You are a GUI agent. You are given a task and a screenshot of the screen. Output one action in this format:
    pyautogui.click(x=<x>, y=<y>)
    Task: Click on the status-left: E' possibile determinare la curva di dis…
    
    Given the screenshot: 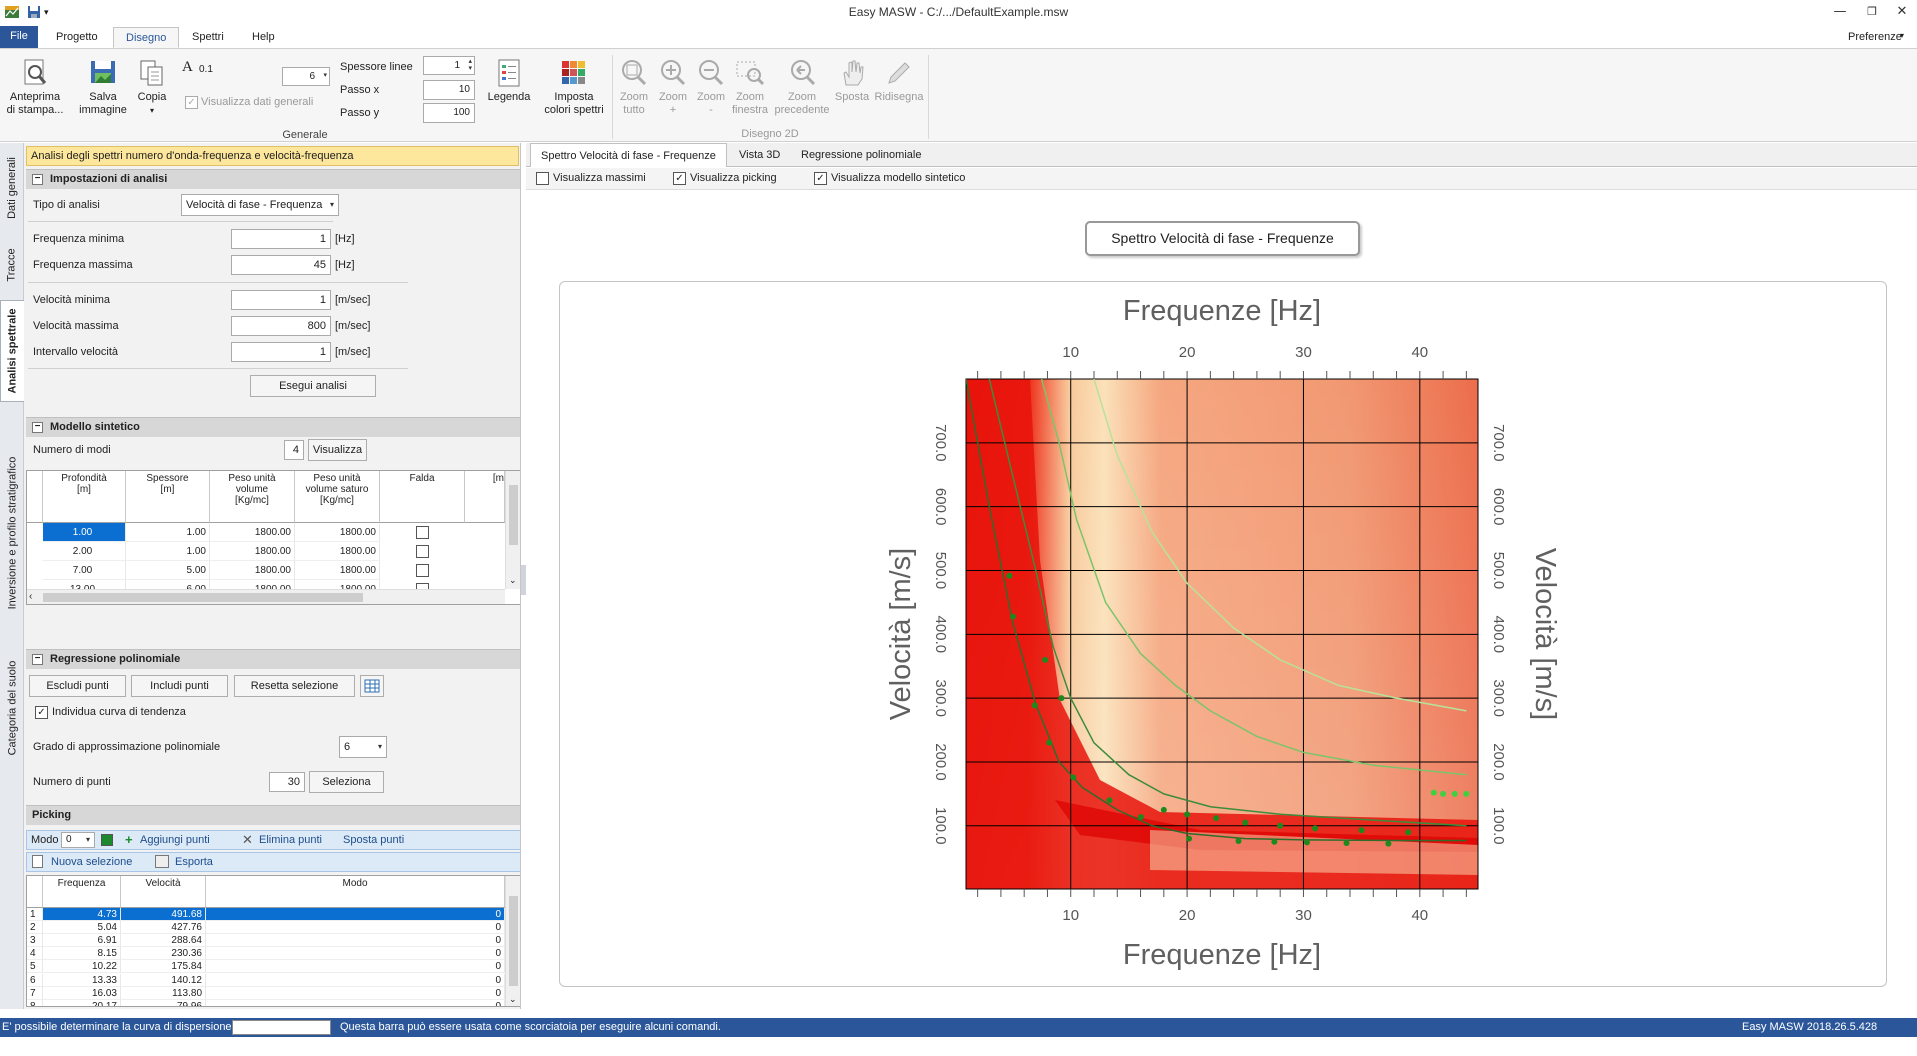 What is the action you would take?
    pyautogui.click(x=118, y=1027)
    